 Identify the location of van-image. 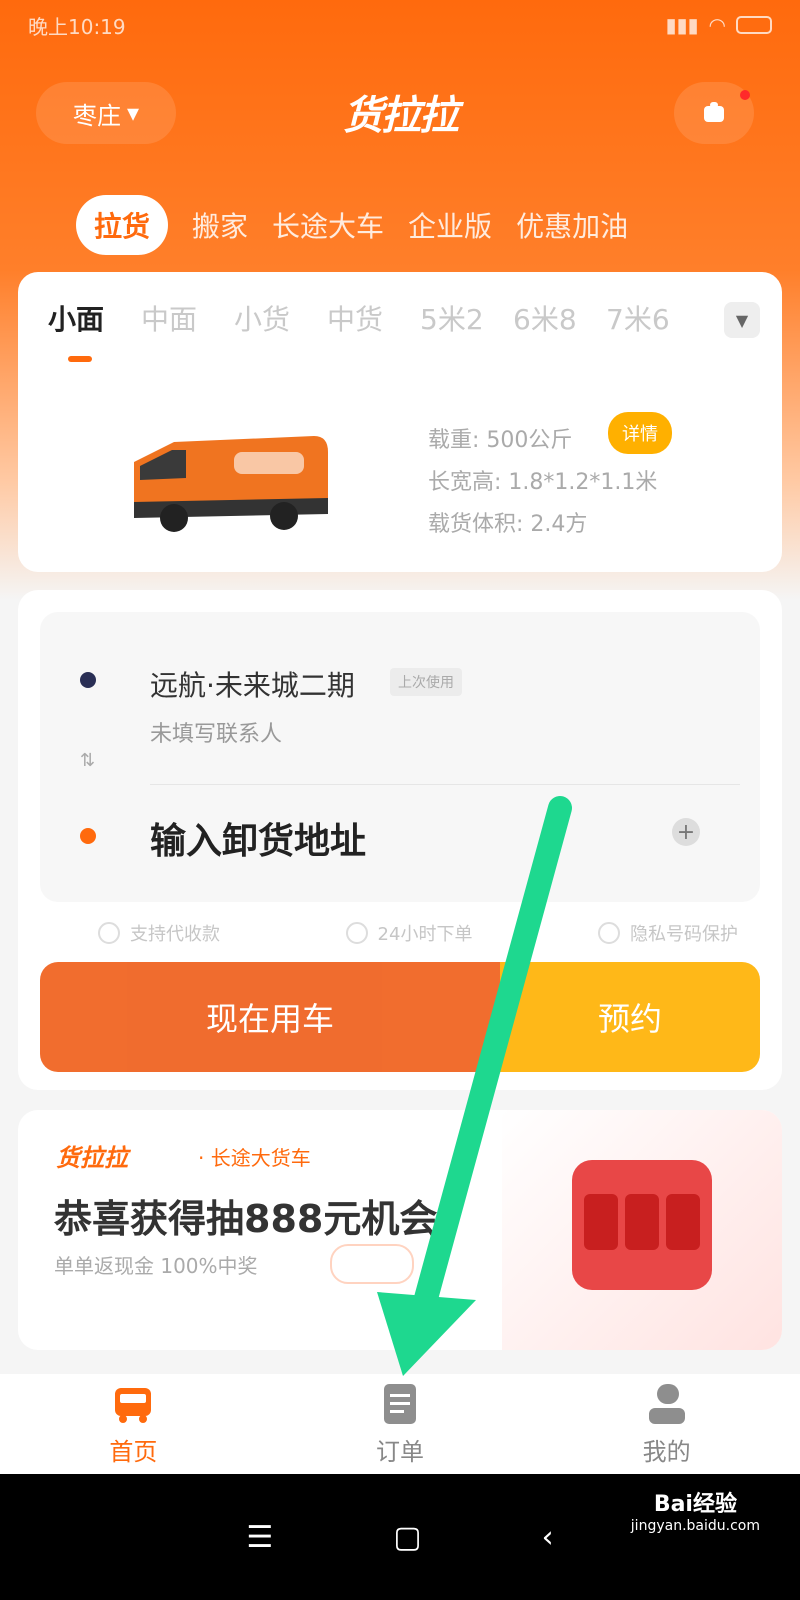
(231, 484).